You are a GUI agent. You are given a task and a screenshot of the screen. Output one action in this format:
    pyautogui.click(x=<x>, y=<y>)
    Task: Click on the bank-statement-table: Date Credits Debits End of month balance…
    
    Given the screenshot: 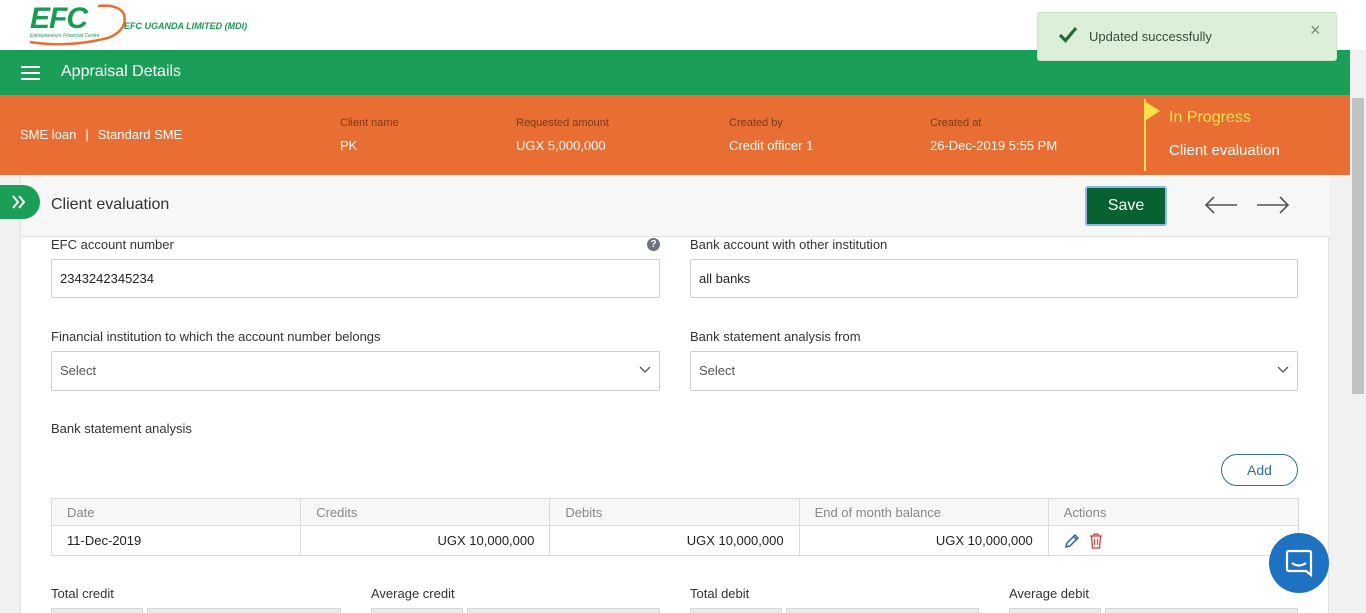 What is the action you would take?
    pyautogui.click(x=675, y=527)
    